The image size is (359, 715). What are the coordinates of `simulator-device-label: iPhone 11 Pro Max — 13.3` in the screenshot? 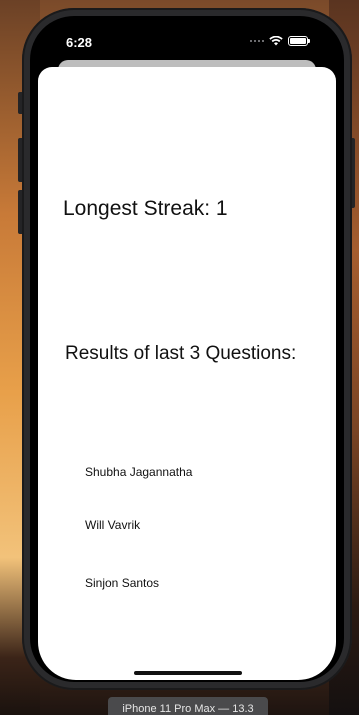 It's located at (188, 706).